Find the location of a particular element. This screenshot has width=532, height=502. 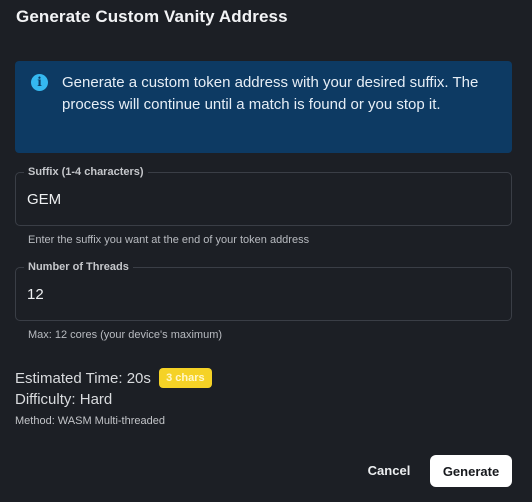

threads-field: Number of Threads is located at coordinates (263, 290).